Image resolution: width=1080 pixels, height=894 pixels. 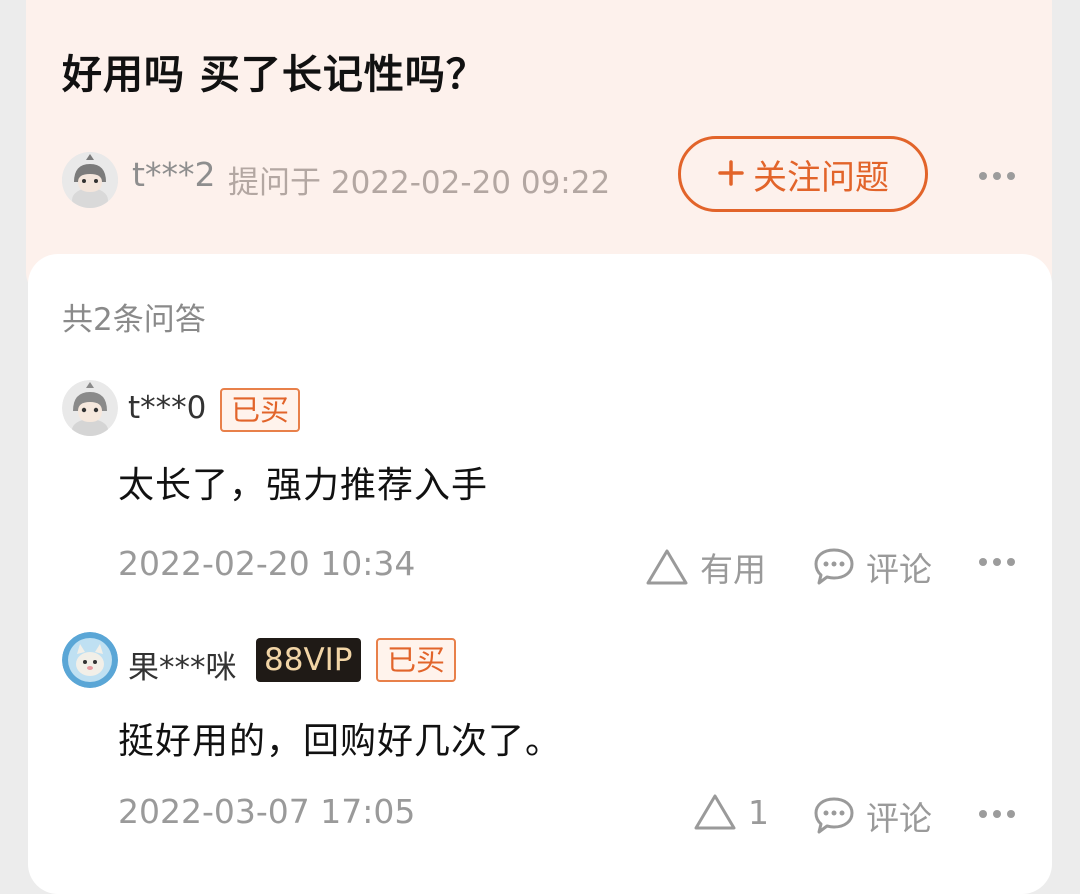 What do you see at coordinates (821, 177) in the screenshot?
I see `follow-question-label: 关注问题` at bounding box center [821, 177].